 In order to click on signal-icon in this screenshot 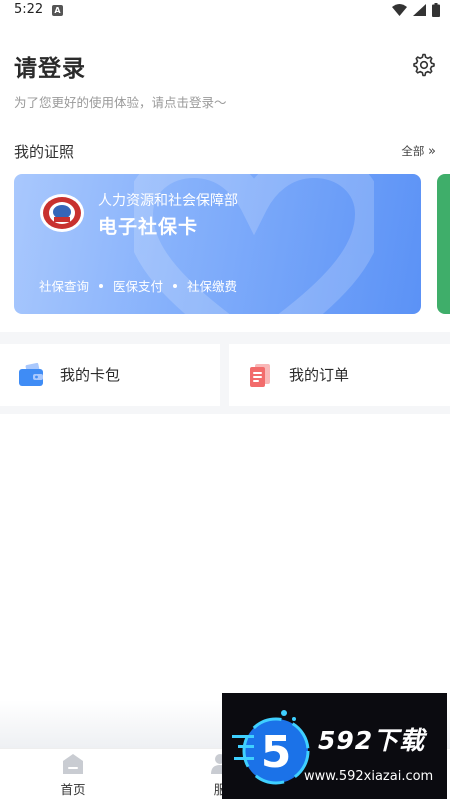, I will do `click(419, 10)`.